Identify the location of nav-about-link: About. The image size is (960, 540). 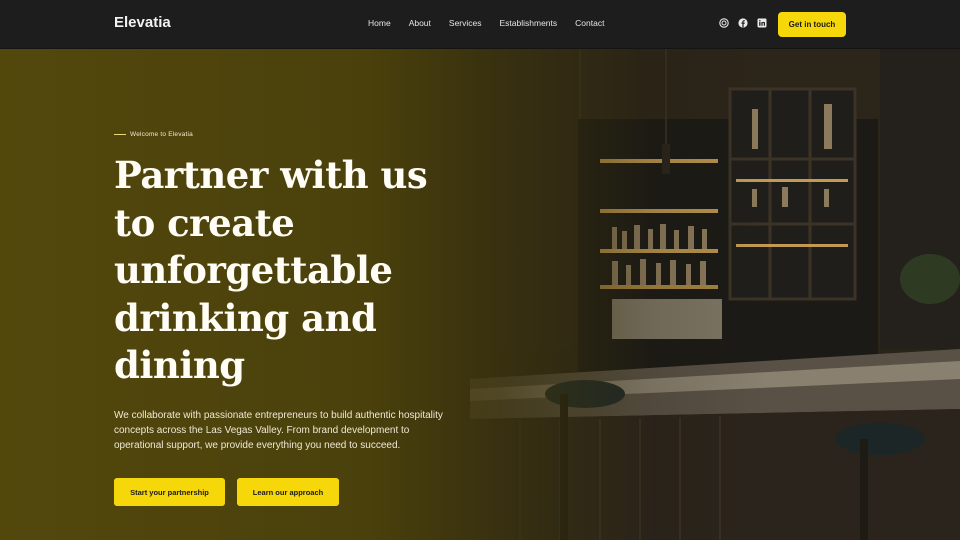
(420, 23).